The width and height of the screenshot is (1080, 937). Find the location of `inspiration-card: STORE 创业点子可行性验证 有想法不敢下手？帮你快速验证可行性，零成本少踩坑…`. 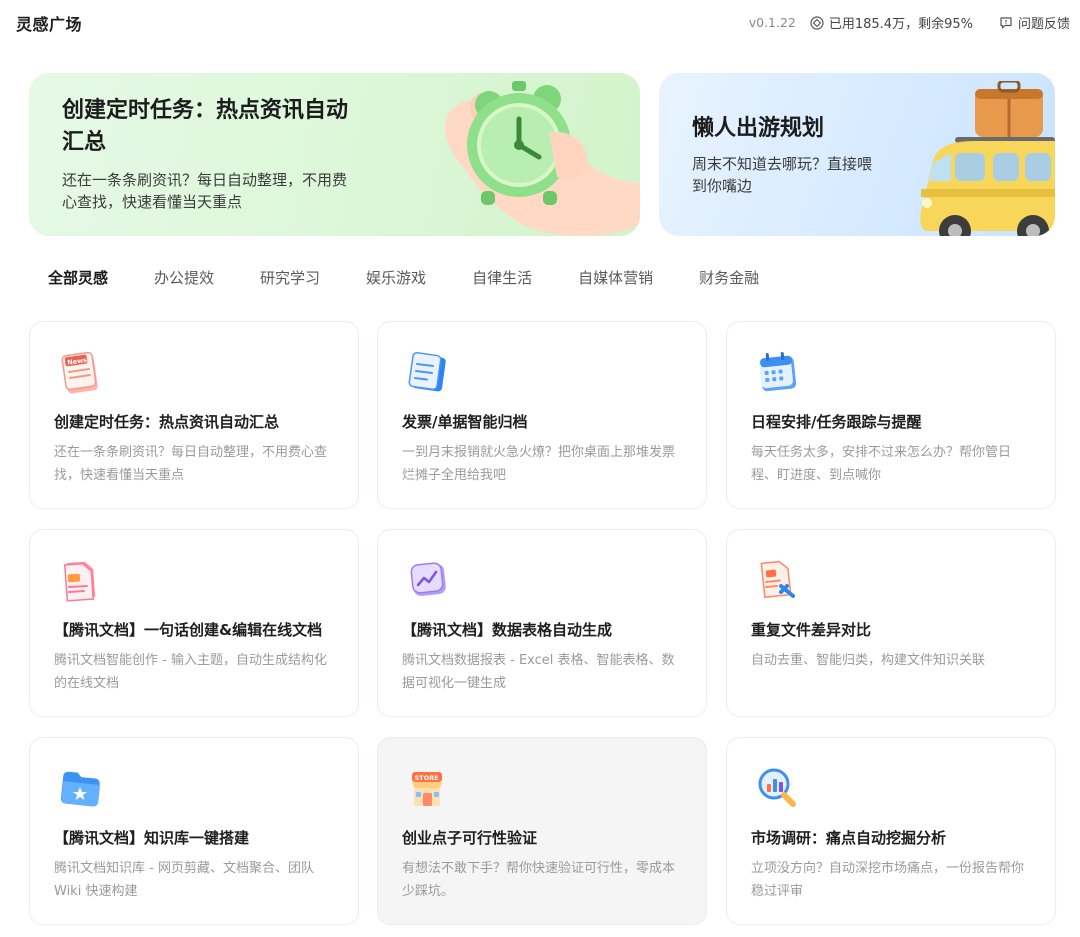

inspiration-card: STORE 创业点子可行性验证 有想法不敢下手？帮你快速验证可行性，零成本少踩坑… is located at coordinates (542, 831).